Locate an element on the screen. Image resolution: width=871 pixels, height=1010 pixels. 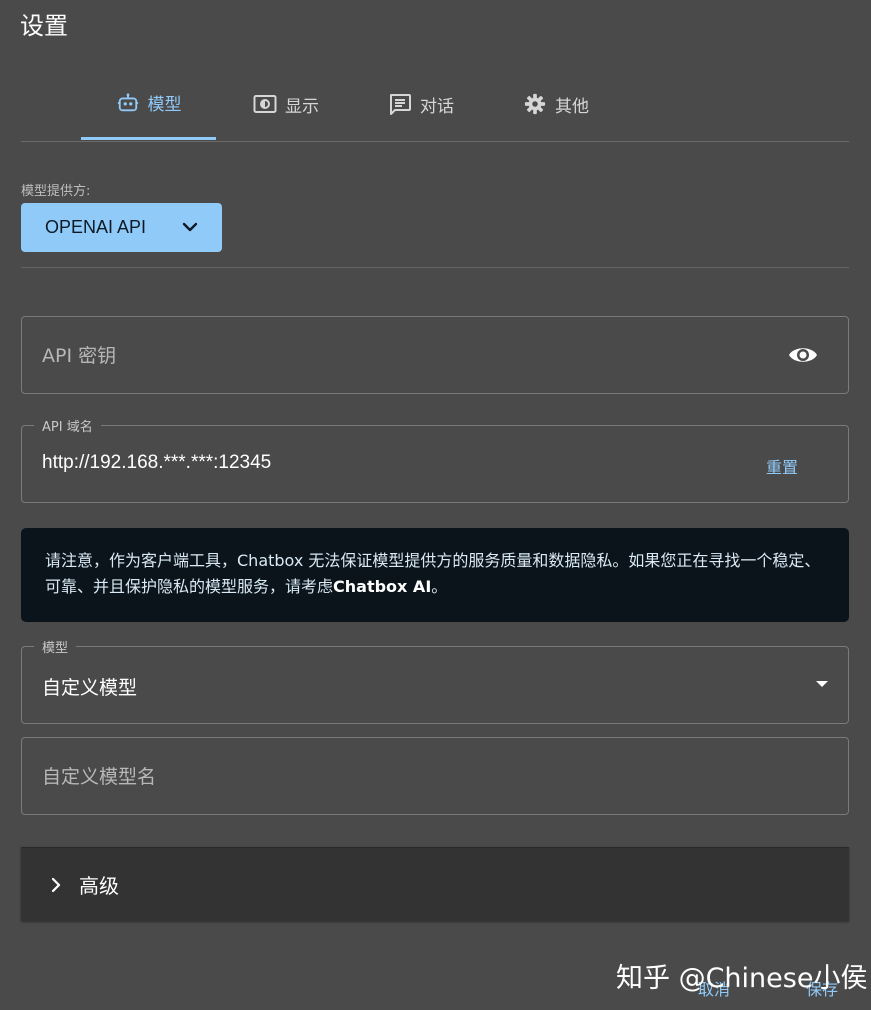
settings-title: 设置 is located at coordinates (44, 26).